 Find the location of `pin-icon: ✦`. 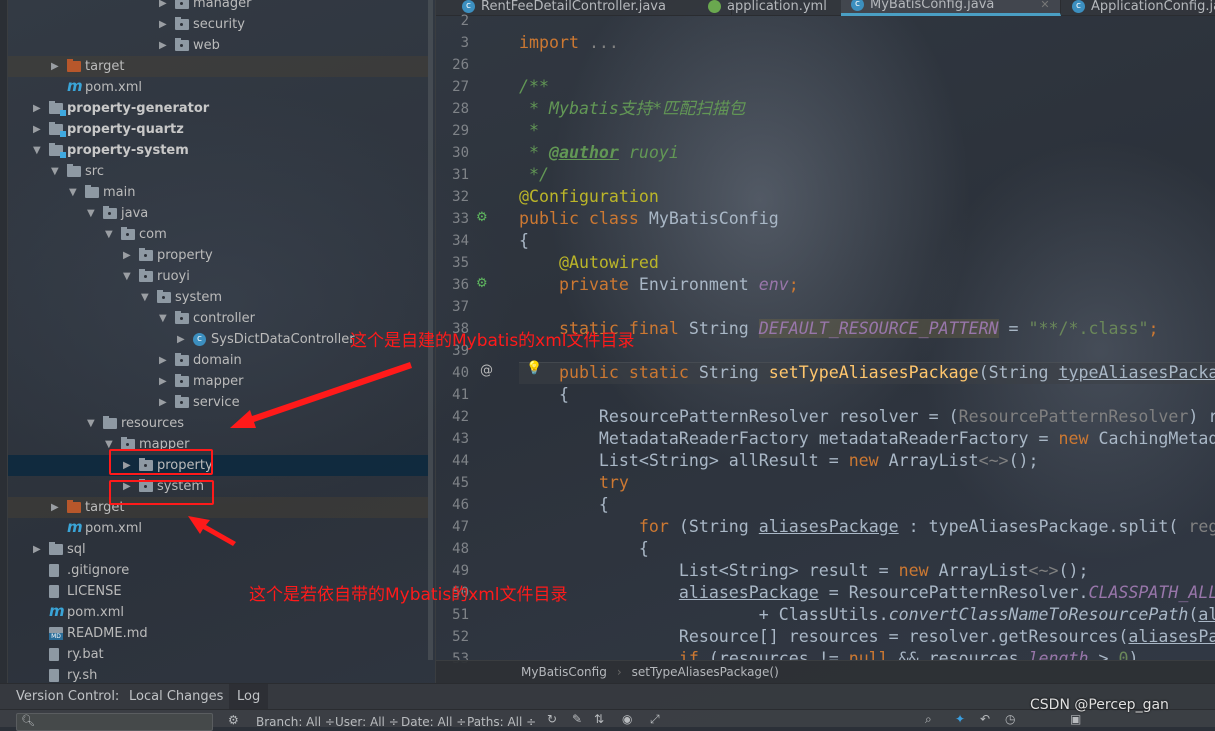

pin-icon: ✦ is located at coordinates (960, 719).